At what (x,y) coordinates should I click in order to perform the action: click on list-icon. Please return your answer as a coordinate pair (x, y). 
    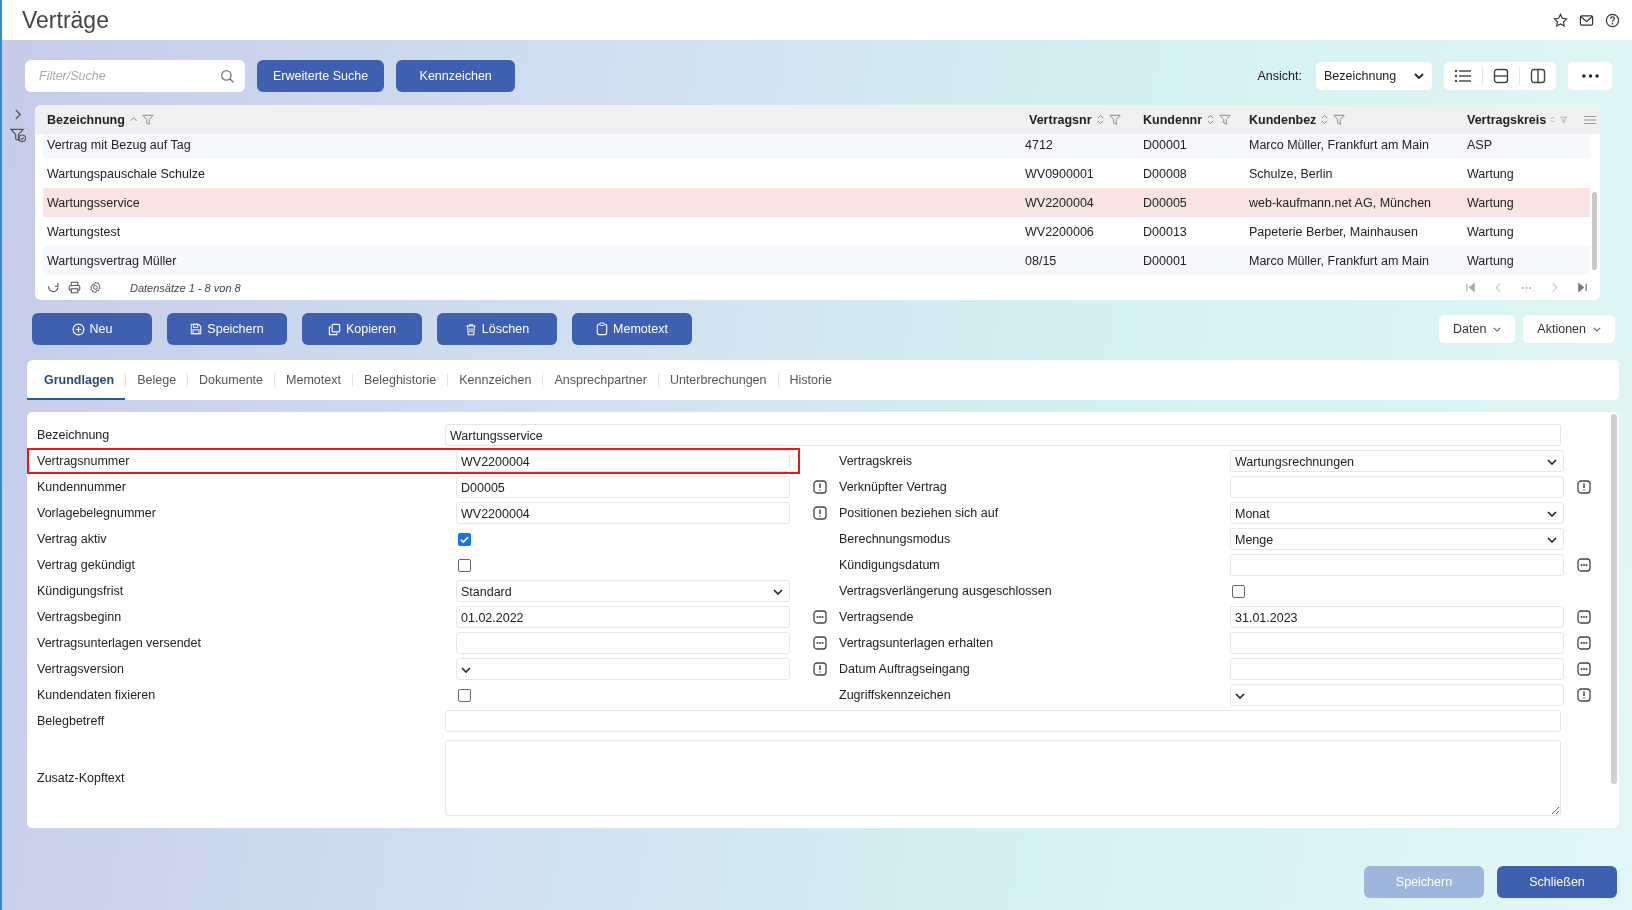
    Looking at the image, I should click on (1463, 76).